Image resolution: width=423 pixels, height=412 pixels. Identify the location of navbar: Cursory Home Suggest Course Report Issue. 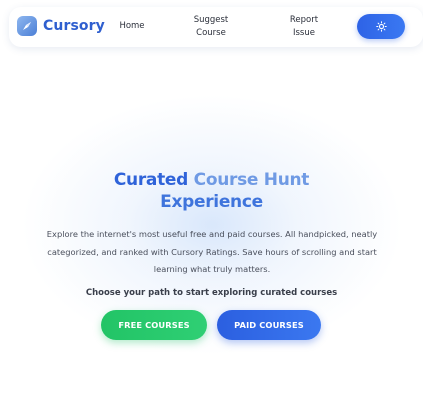
(216, 27).